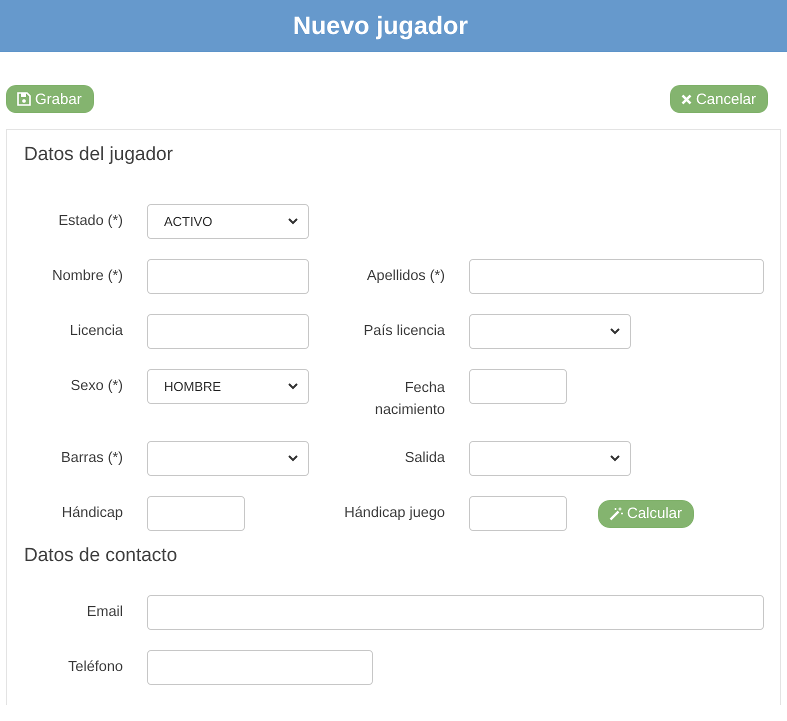 Image resolution: width=787 pixels, height=721 pixels. What do you see at coordinates (394, 513) in the screenshot?
I see `field-label: Hándicap juego` at bounding box center [394, 513].